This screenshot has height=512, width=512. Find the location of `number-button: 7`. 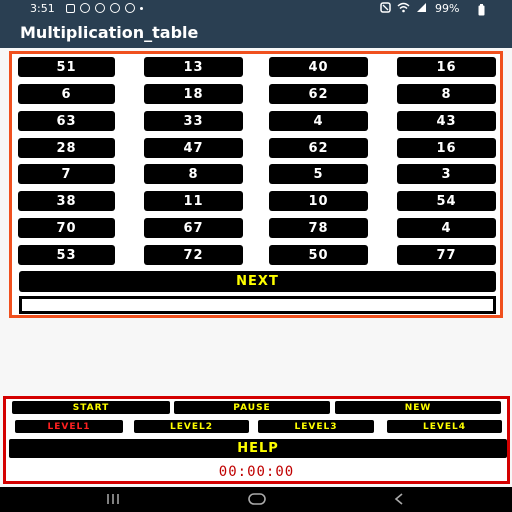

number-button: 7 is located at coordinates (66, 174).